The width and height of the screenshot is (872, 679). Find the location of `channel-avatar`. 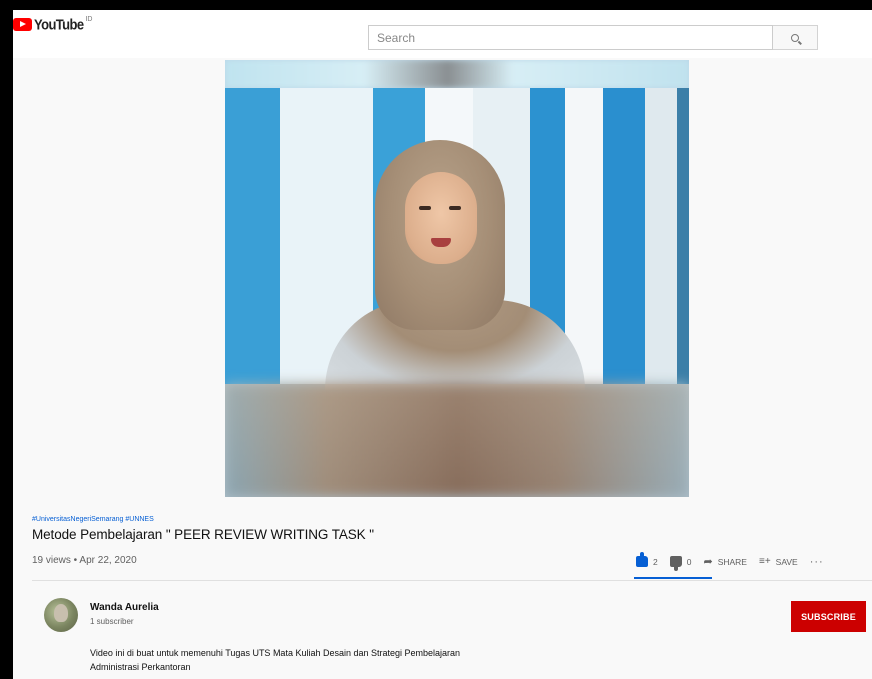

channel-avatar is located at coordinates (61, 615).